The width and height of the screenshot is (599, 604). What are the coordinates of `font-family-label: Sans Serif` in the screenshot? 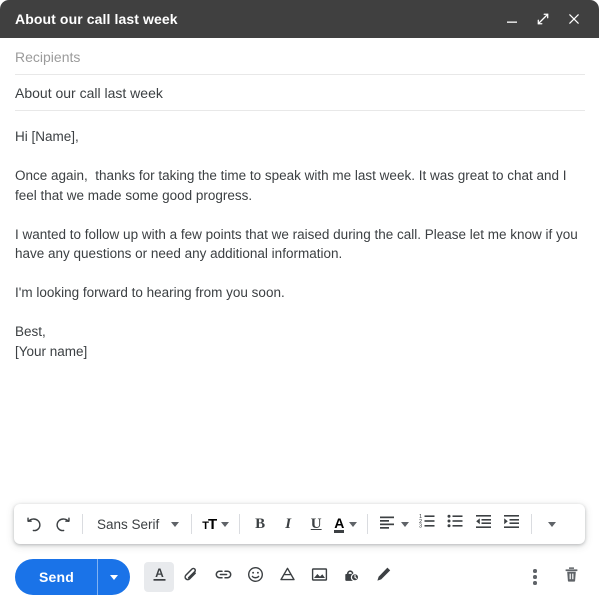 It's located at (128, 524).